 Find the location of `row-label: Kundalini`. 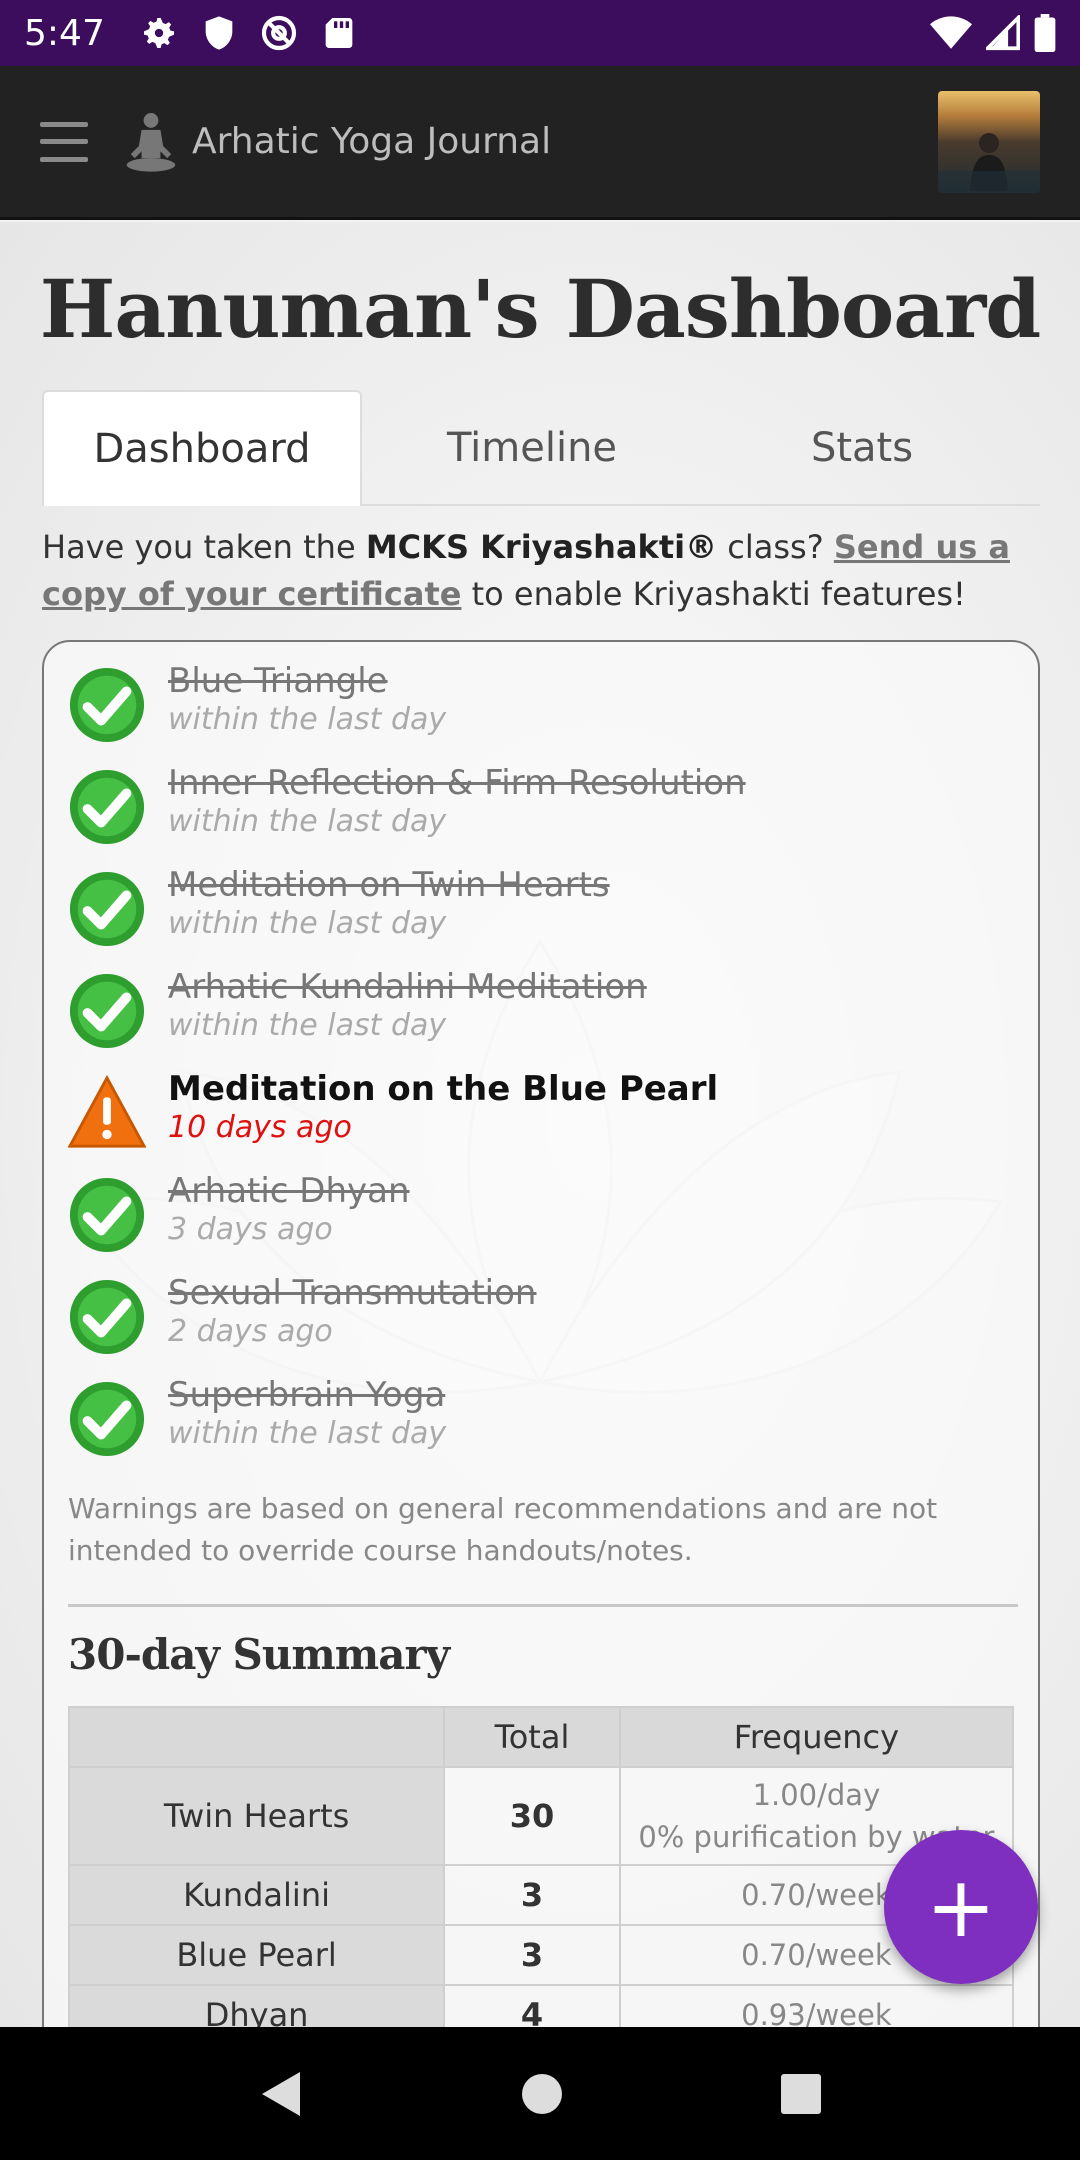

row-label: Kundalini is located at coordinates (256, 1895).